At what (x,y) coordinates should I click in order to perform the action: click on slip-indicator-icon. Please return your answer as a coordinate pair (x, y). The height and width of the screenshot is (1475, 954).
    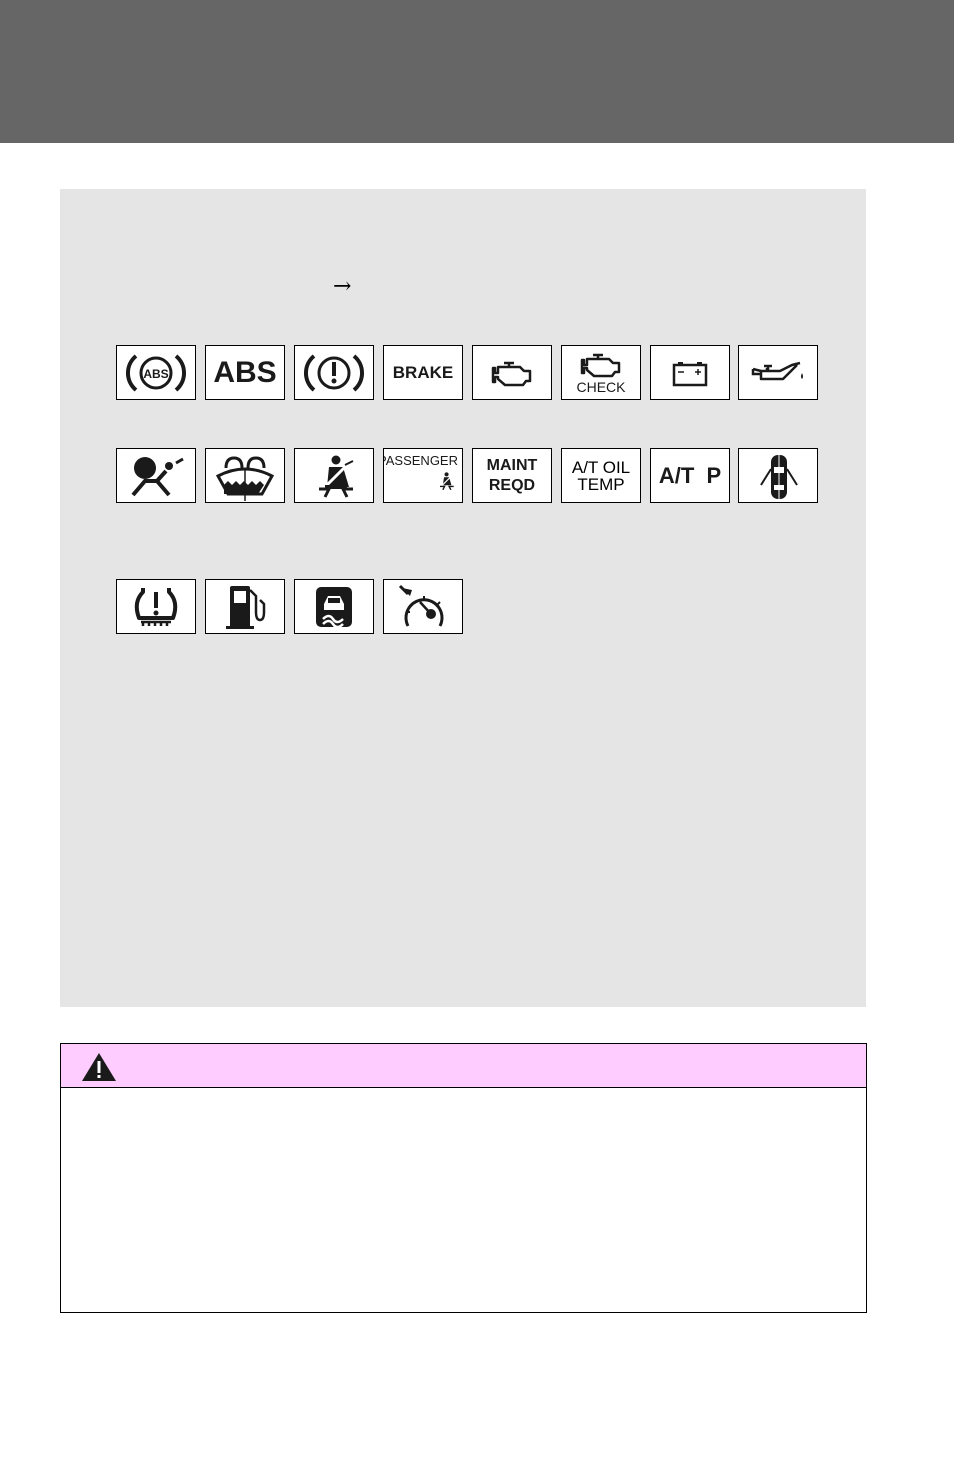
    Looking at the image, I should click on (334, 606).